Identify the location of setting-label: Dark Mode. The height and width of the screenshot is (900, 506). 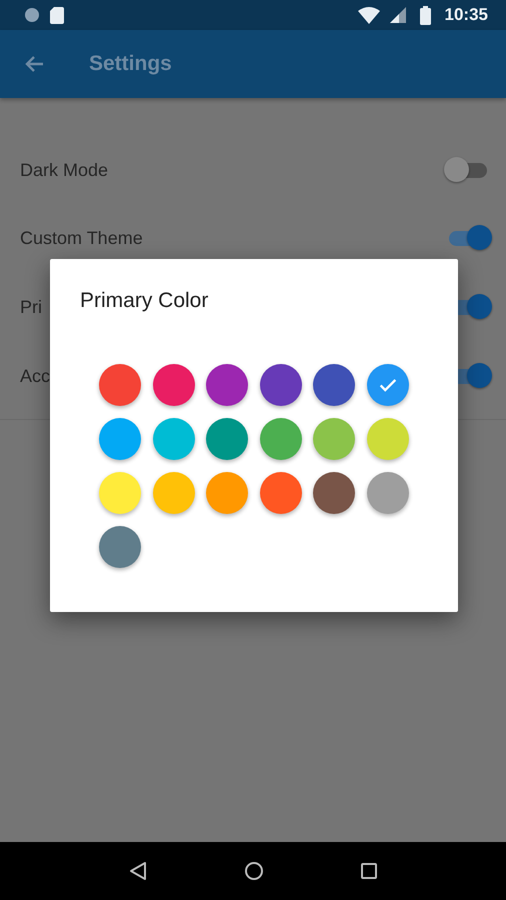
(64, 170).